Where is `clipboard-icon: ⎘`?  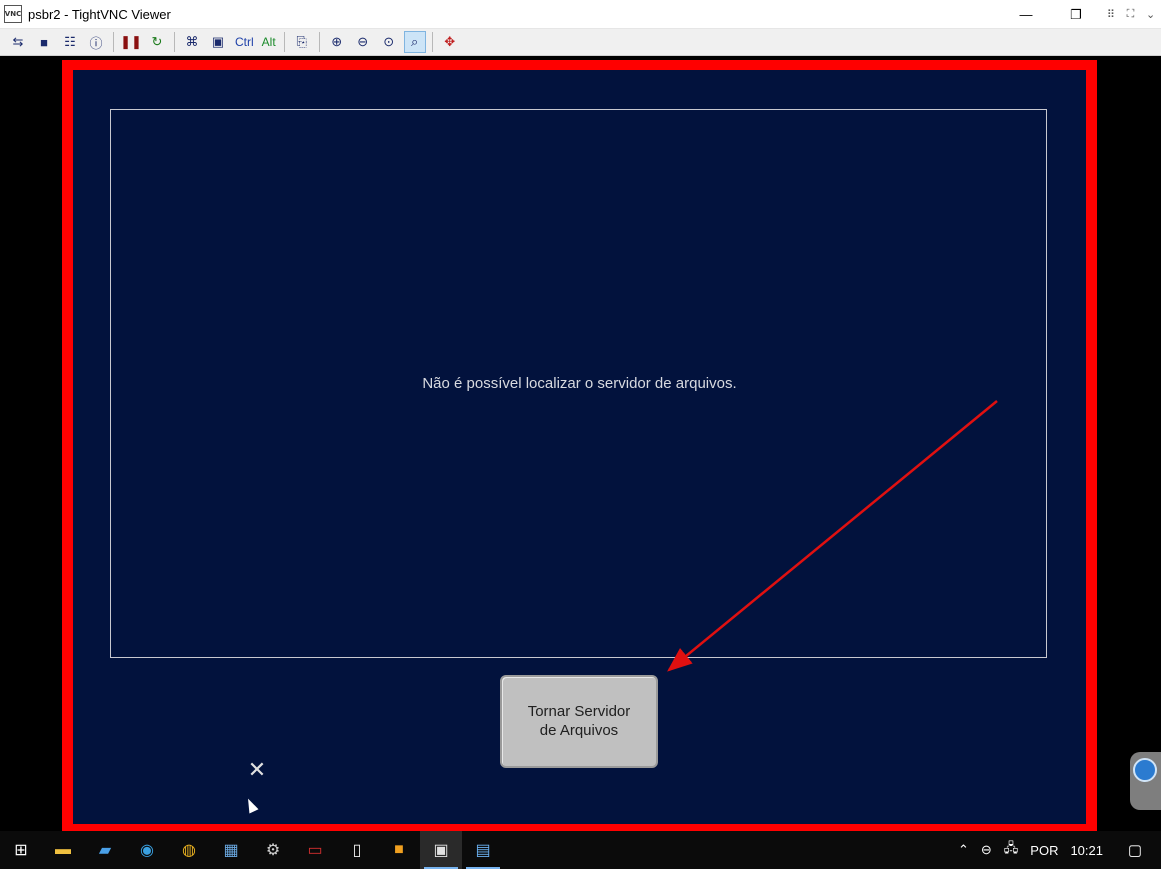 clipboard-icon: ⎘ is located at coordinates (302, 42).